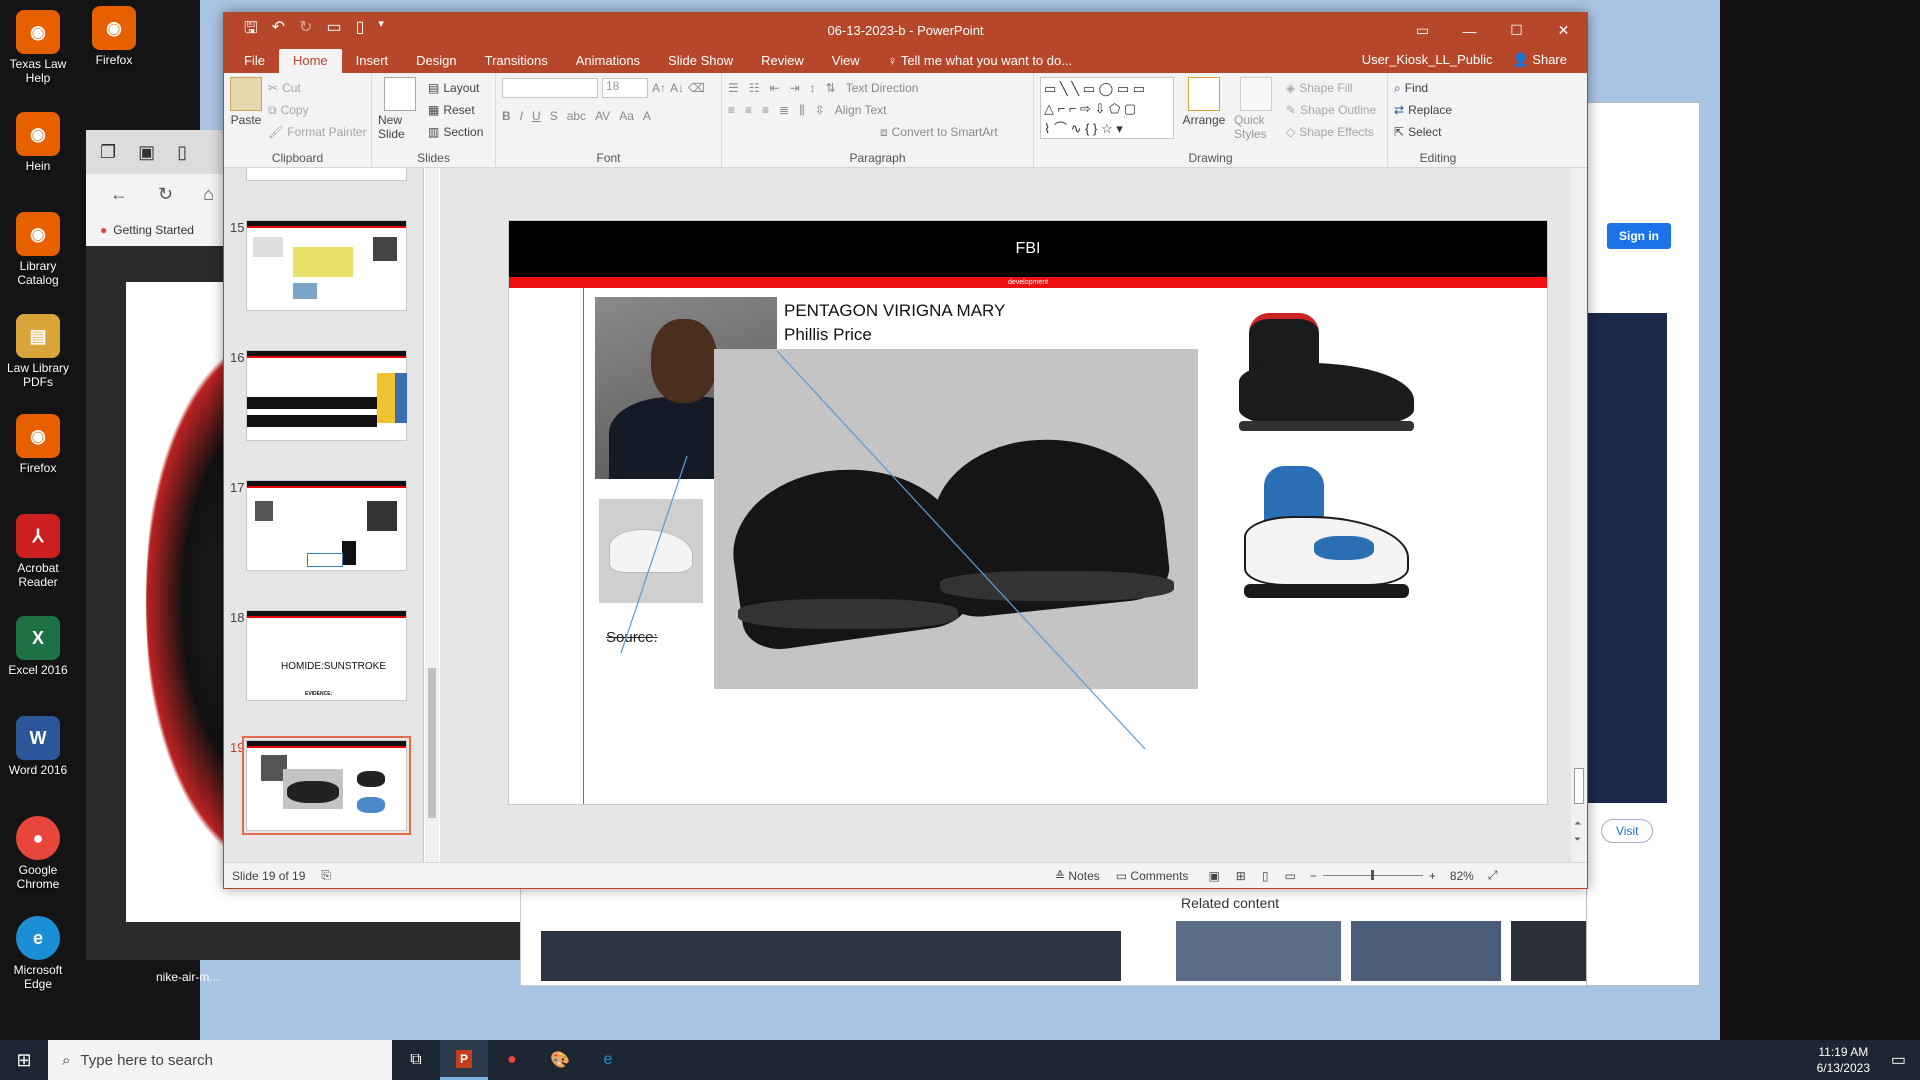 This screenshot has width=1920, height=1080. Describe the element at coordinates (455, 88) in the screenshot. I see `layout-button: ▤ Layout` at that location.